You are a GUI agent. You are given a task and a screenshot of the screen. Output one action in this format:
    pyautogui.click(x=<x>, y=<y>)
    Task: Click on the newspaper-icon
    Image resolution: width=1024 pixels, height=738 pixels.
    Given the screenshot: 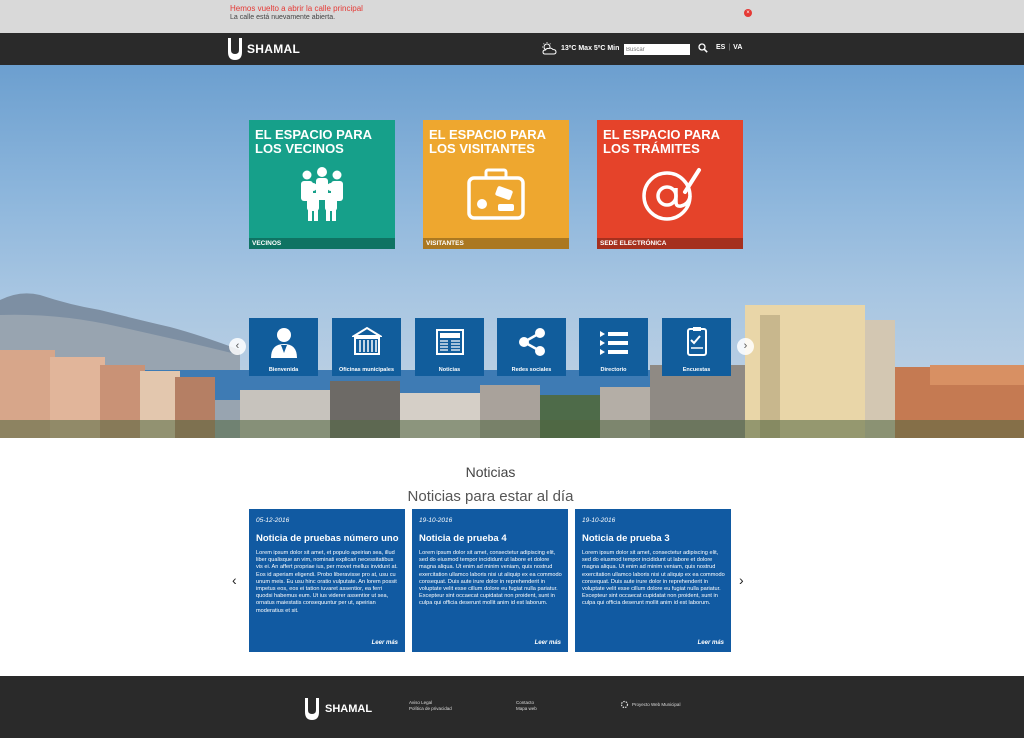 What is the action you would take?
    pyautogui.click(x=450, y=342)
    